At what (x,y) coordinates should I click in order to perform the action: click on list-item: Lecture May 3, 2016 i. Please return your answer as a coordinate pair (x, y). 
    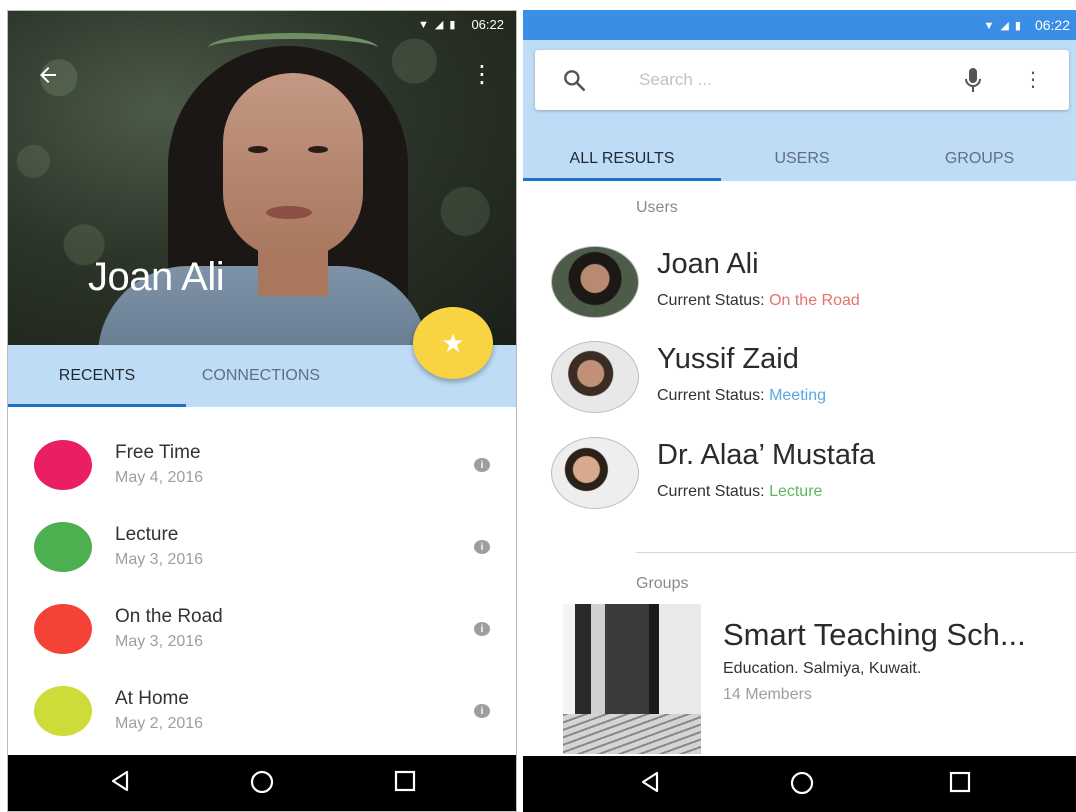
    Looking at the image, I should click on (262, 552).